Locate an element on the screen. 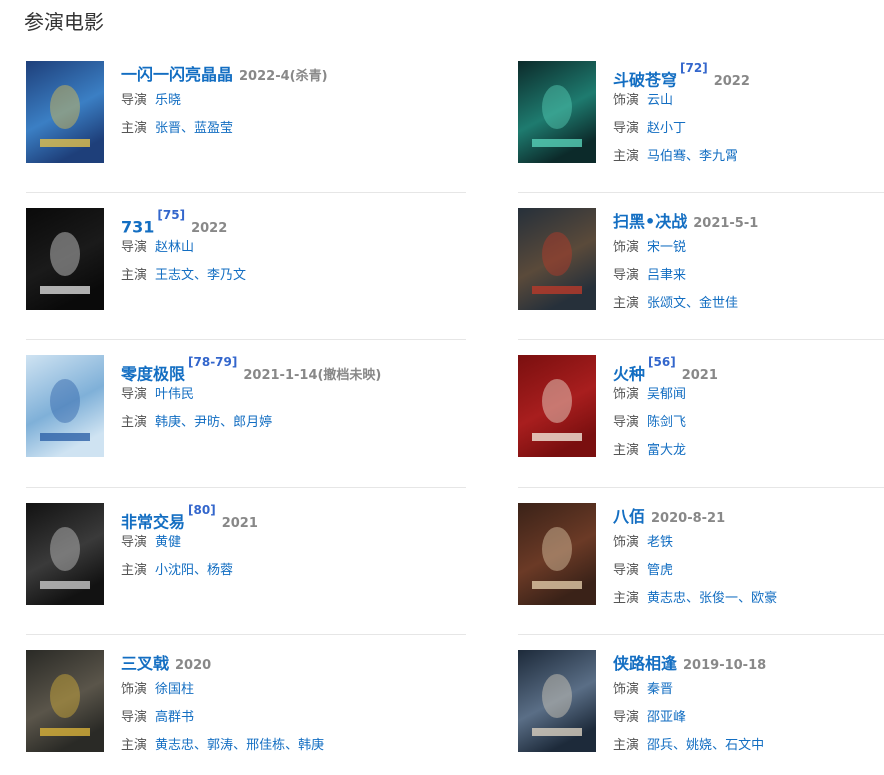  person-link: 管虎 is located at coordinates (660, 570).